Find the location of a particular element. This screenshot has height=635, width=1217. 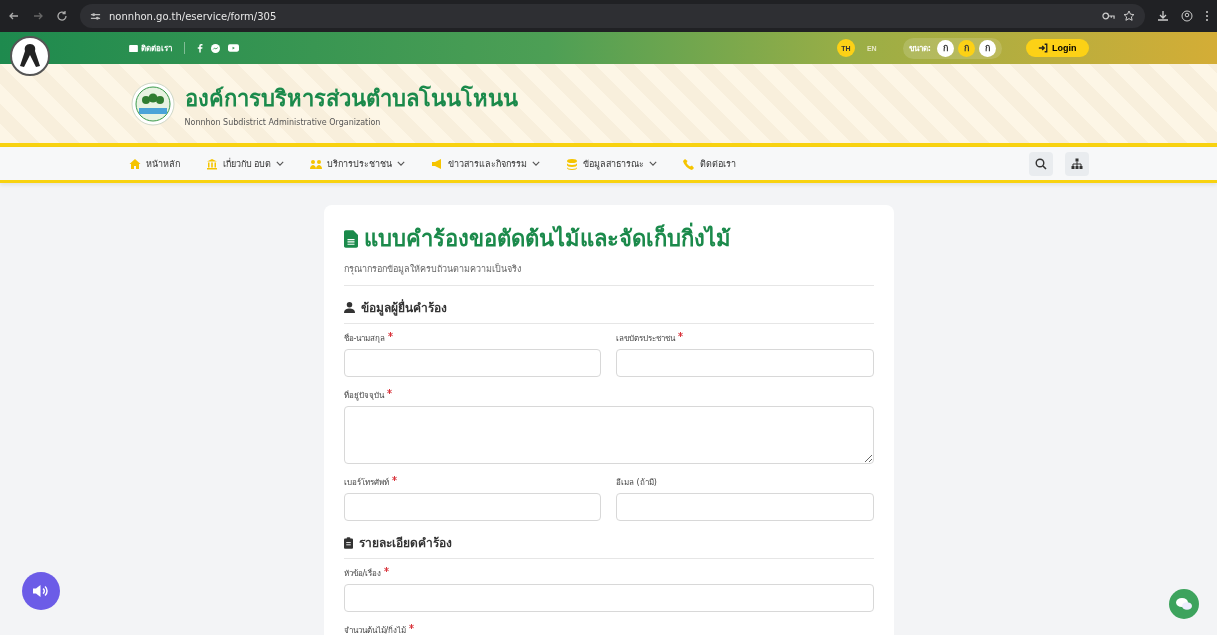

back-arrow-icon is located at coordinates (14, 16).